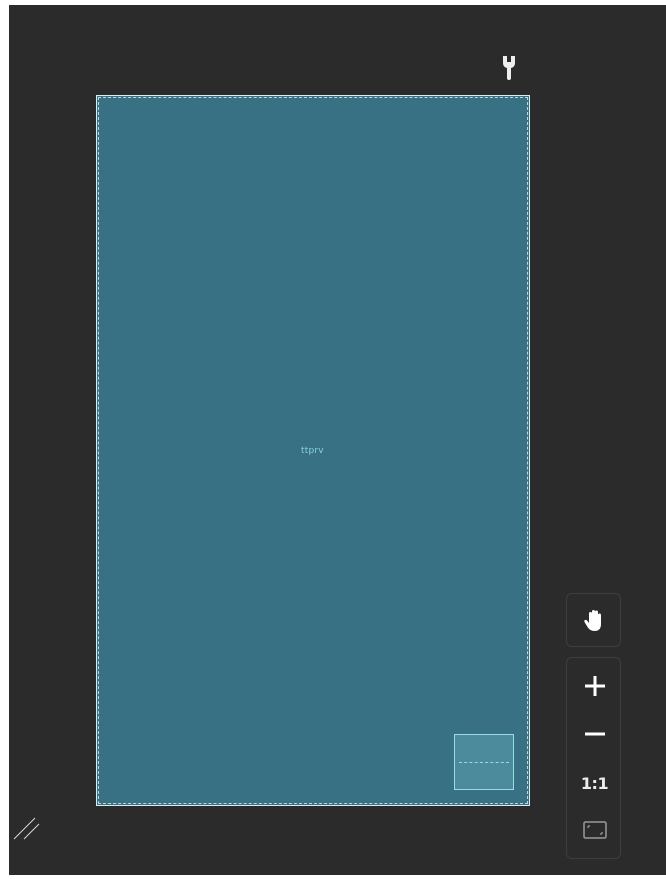 The image size is (666, 879). I want to click on hand-icon-graphic, so click(592, 620).